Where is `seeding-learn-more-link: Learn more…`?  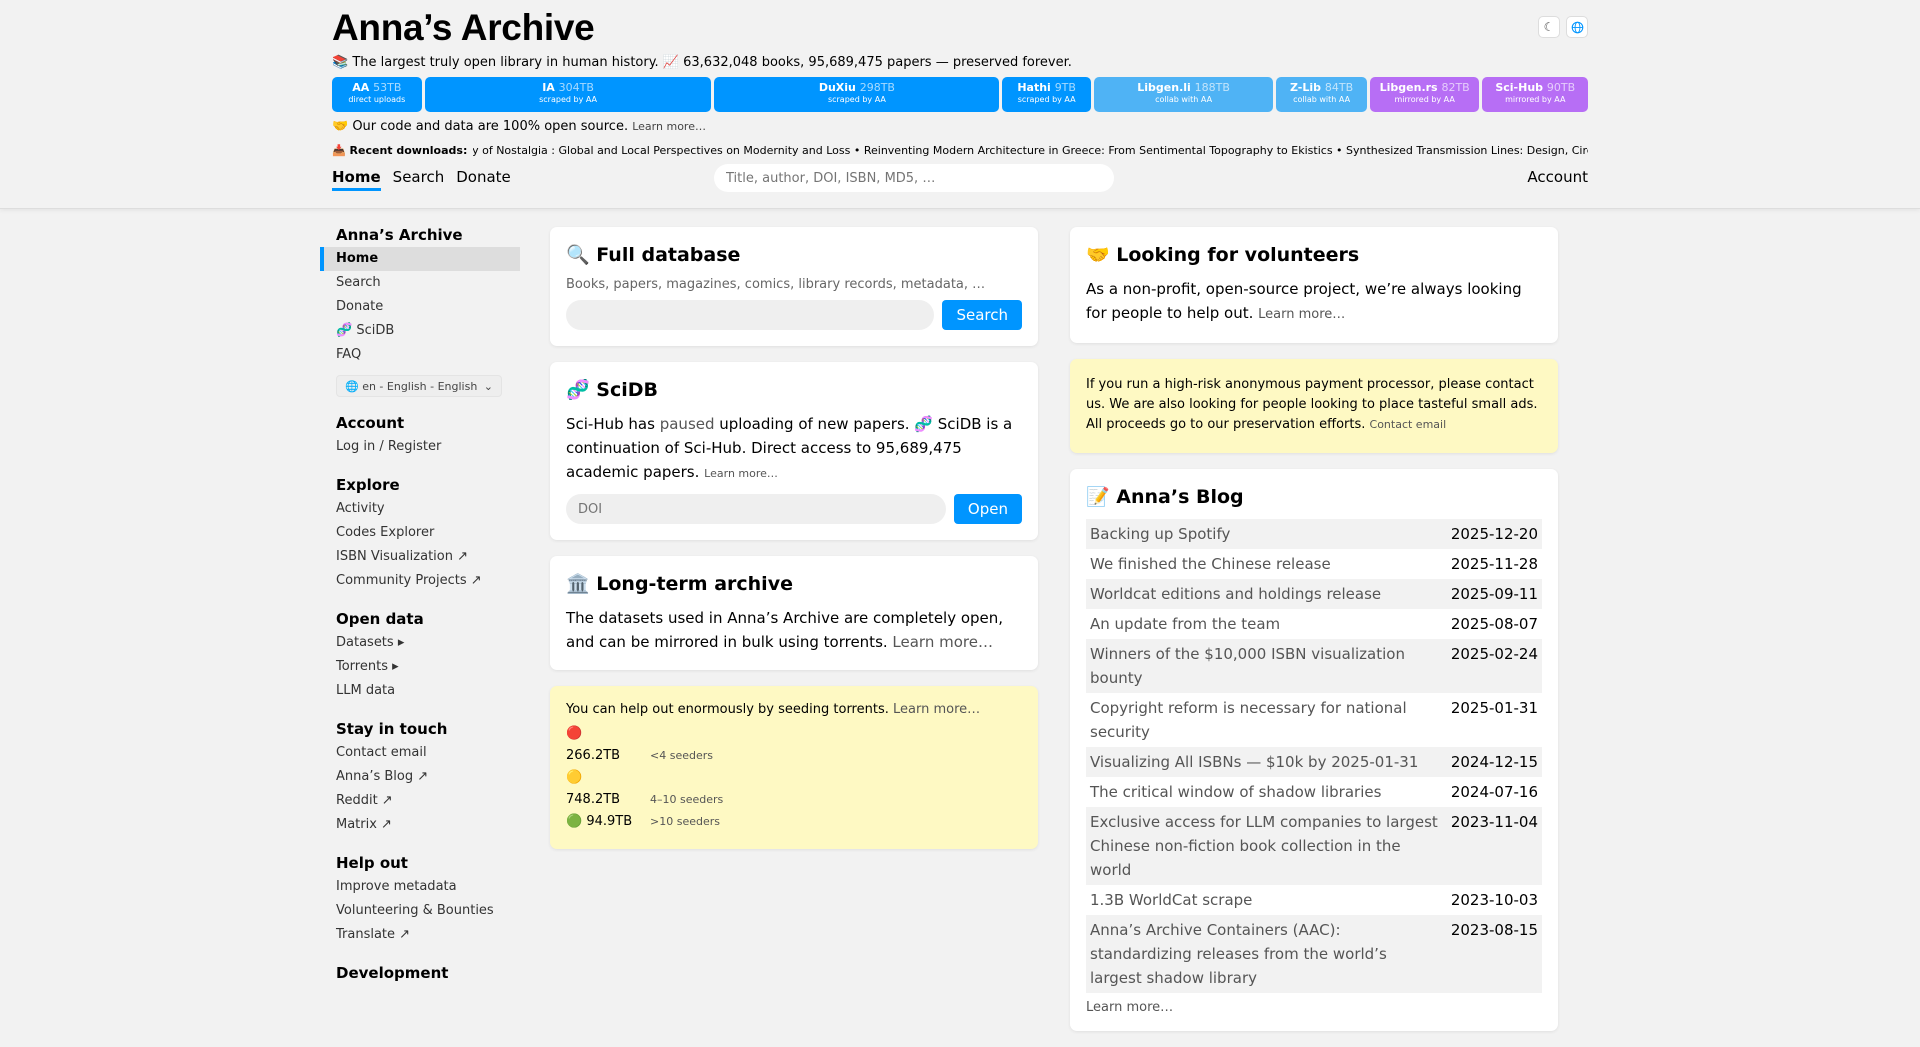 seeding-learn-more-link: Learn more… is located at coordinates (936, 709).